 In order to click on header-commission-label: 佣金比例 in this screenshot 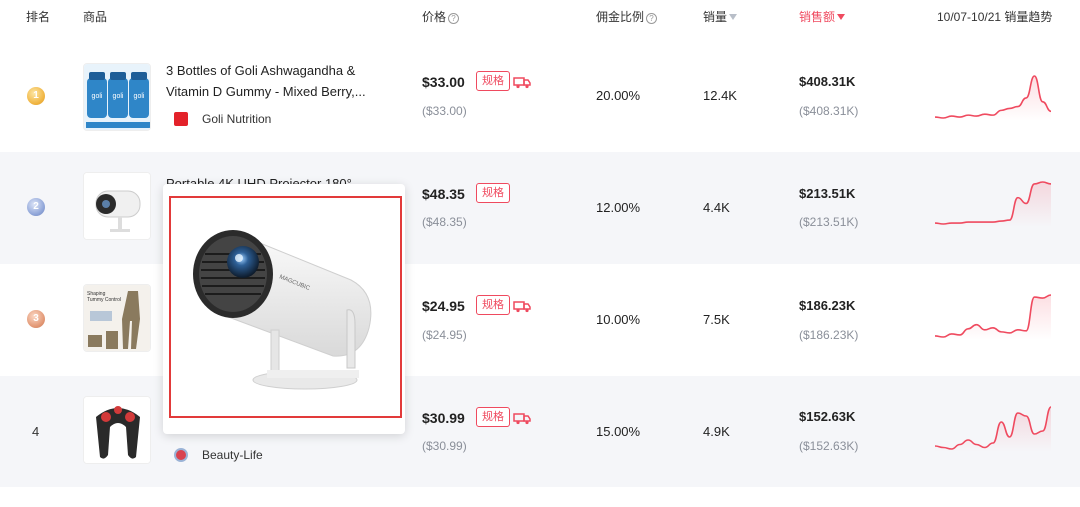, I will do `click(620, 17)`.